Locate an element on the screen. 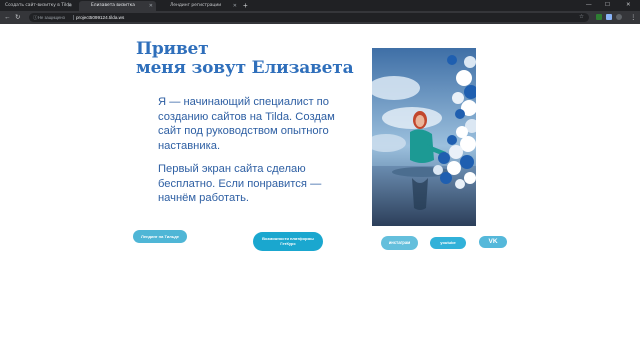 This screenshot has height=360, width=640. instagram-button: инстаграм is located at coordinates (399, 243).